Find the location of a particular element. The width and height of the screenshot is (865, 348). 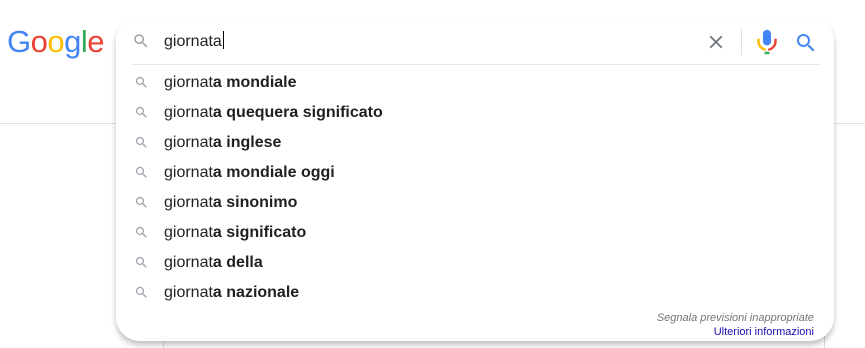

google-logo: Google is located at coordinates (56, 42).